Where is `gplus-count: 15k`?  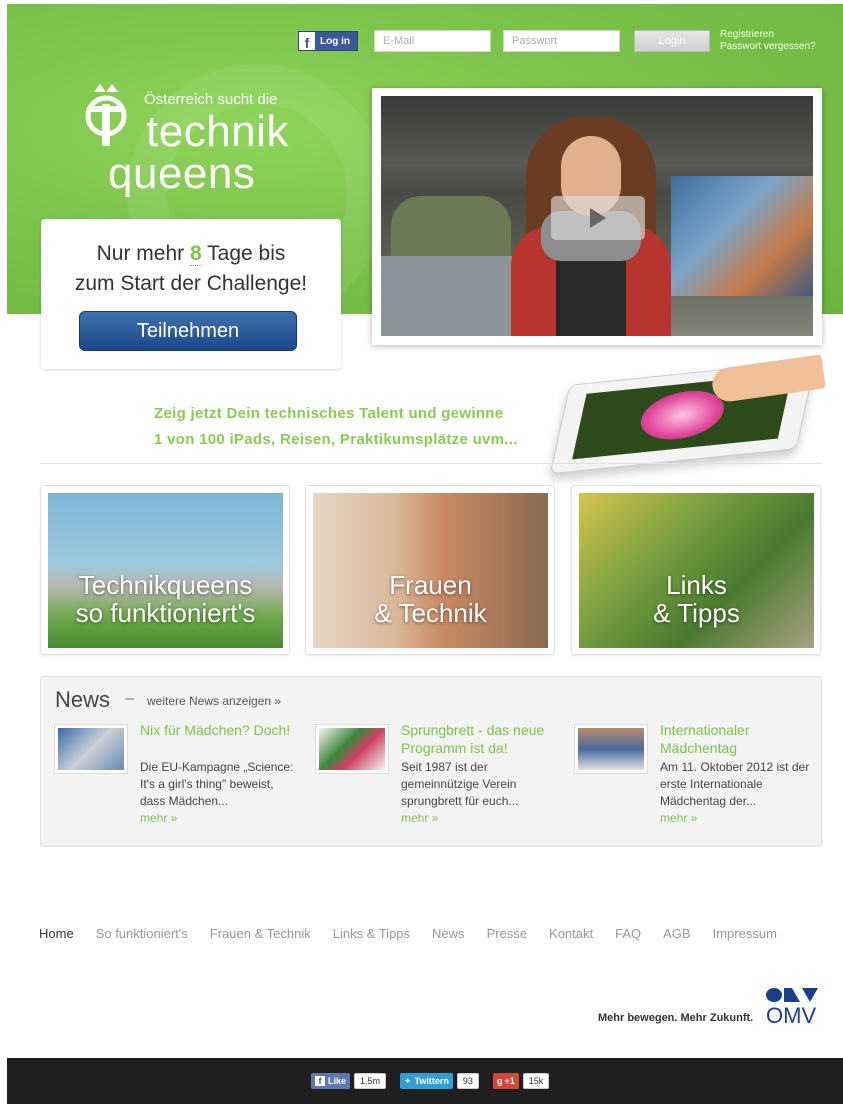
gplus-count: 15k is located at coordinates (536, 1081).